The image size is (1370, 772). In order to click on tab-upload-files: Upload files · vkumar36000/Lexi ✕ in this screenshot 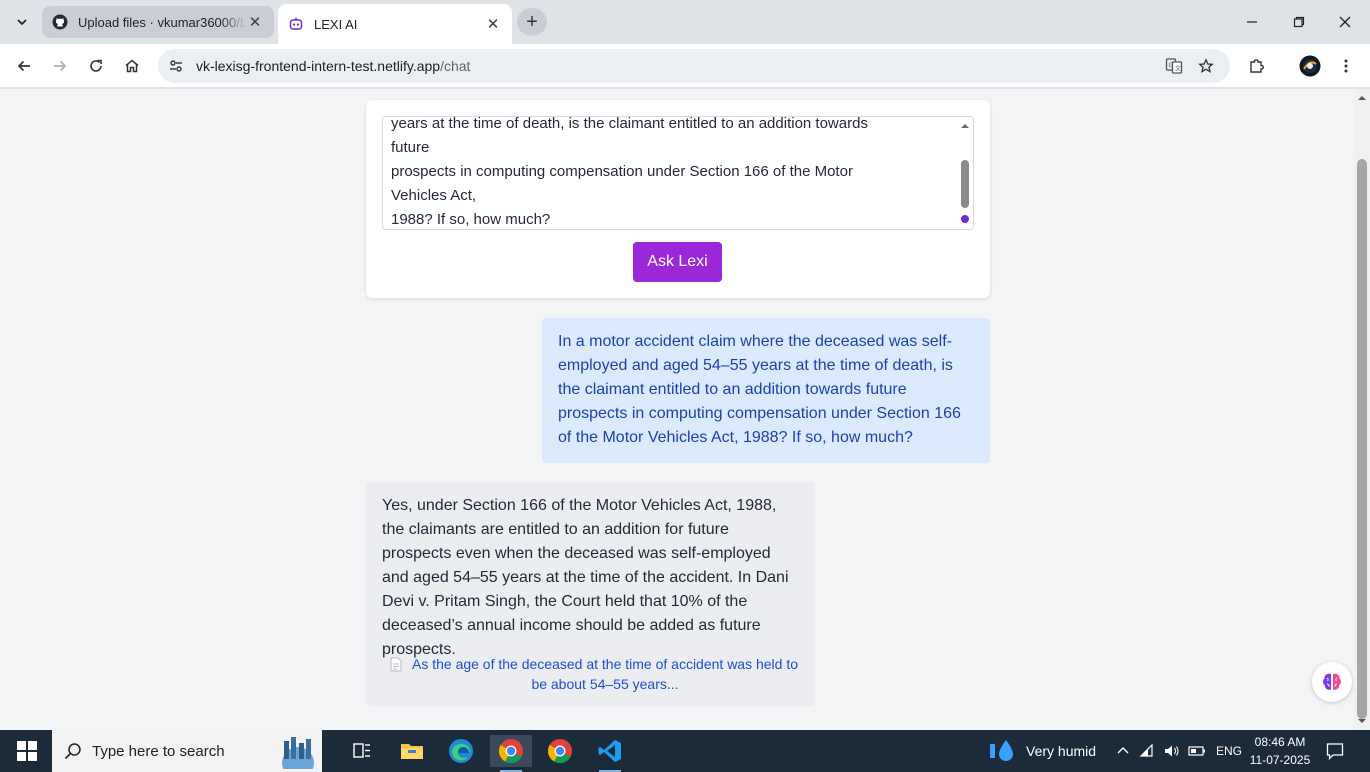, I will do `click(158, 22)`.